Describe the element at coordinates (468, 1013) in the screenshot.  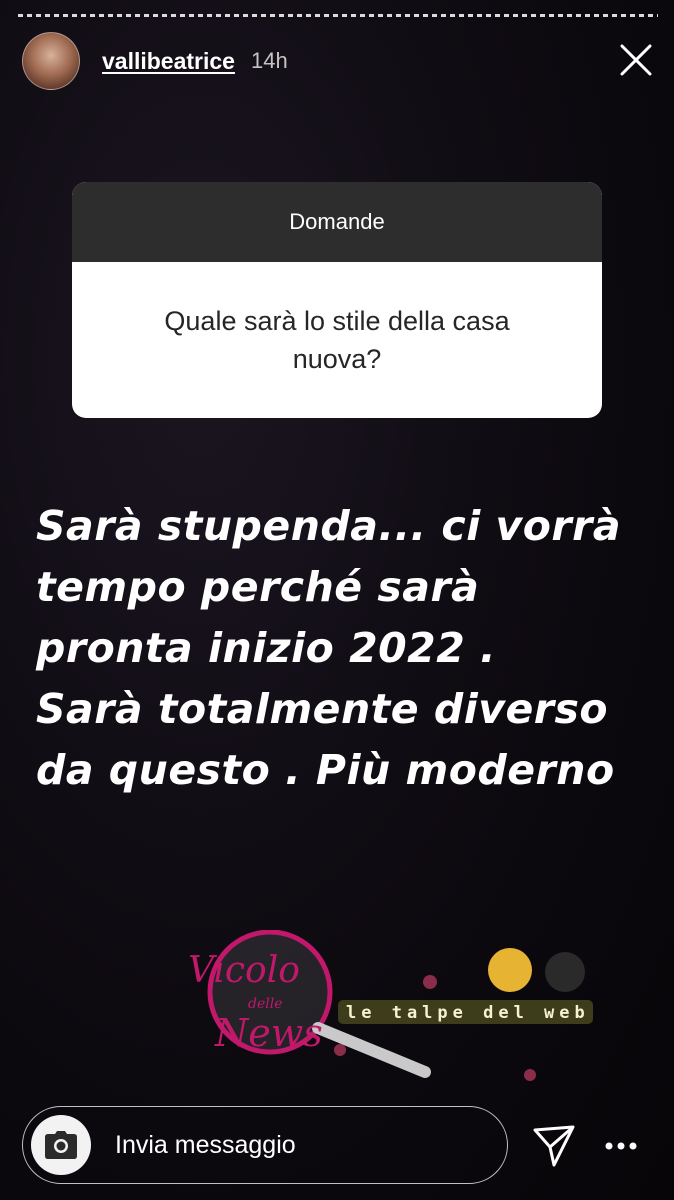
I see `watermark-tagline: le talpe del web` at that location.